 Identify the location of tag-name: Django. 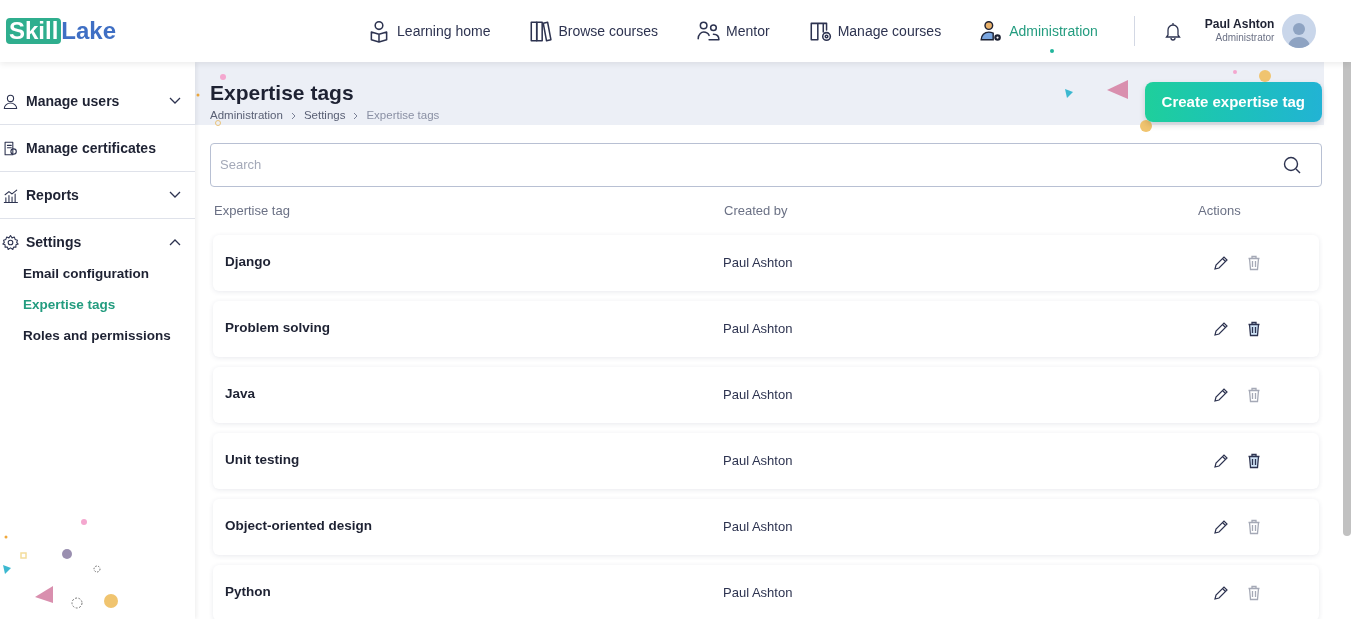
(248, 262).